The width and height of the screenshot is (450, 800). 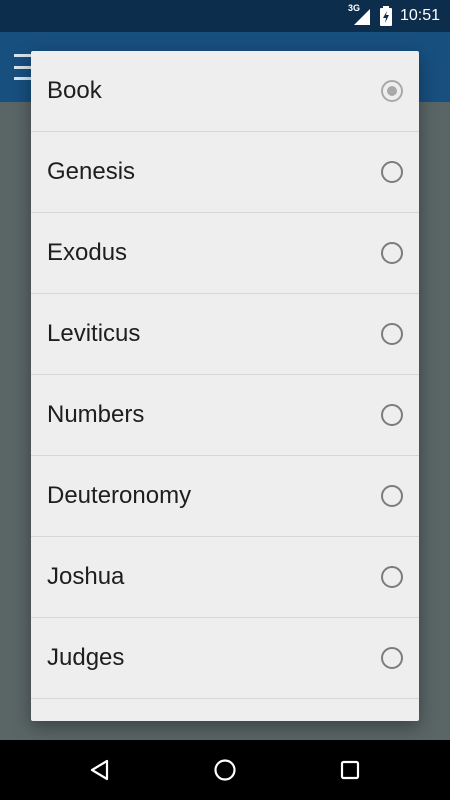 What do you see at coordinates (100, 770) in the screenshot?
I see `back-triangle-icon` at bounding box center [100, 770].